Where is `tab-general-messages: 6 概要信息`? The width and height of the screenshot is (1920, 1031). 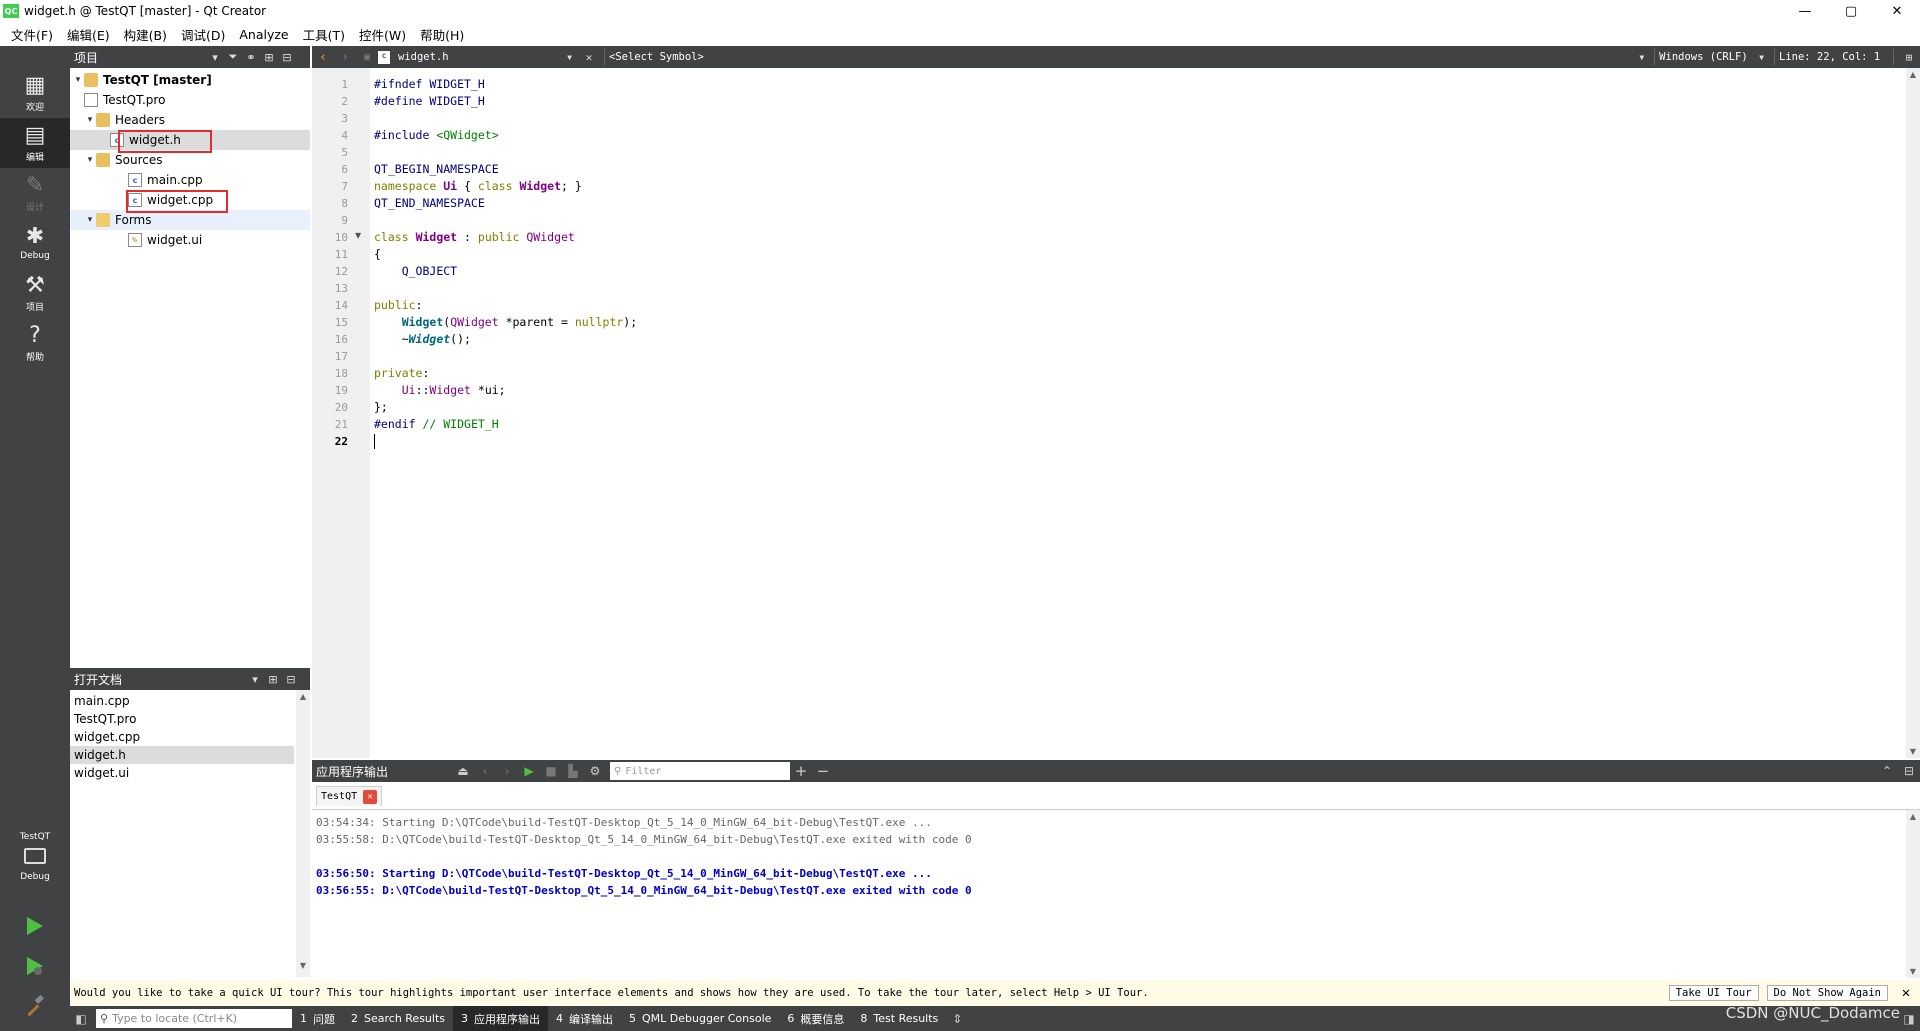
tab-general-messages: 6 概要信息 is located at coordinates (815, 1018).